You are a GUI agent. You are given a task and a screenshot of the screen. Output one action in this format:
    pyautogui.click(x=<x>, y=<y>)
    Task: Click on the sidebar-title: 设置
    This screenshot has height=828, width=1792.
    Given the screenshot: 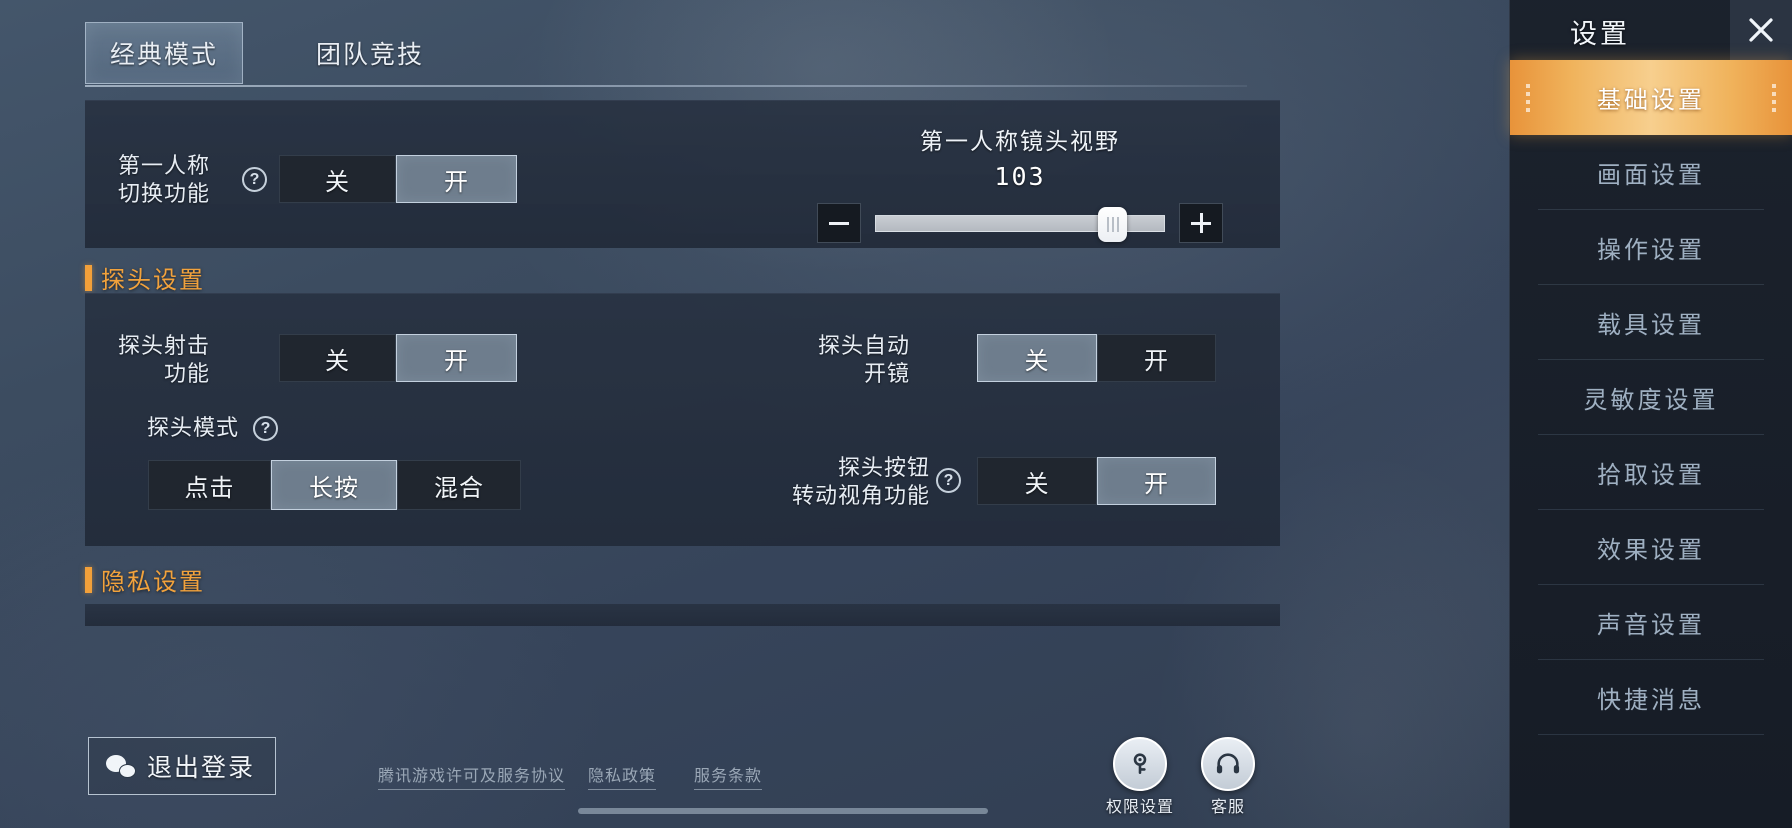 What is the action you would take?
    pyautogui.click(x=1600, y=34)
    